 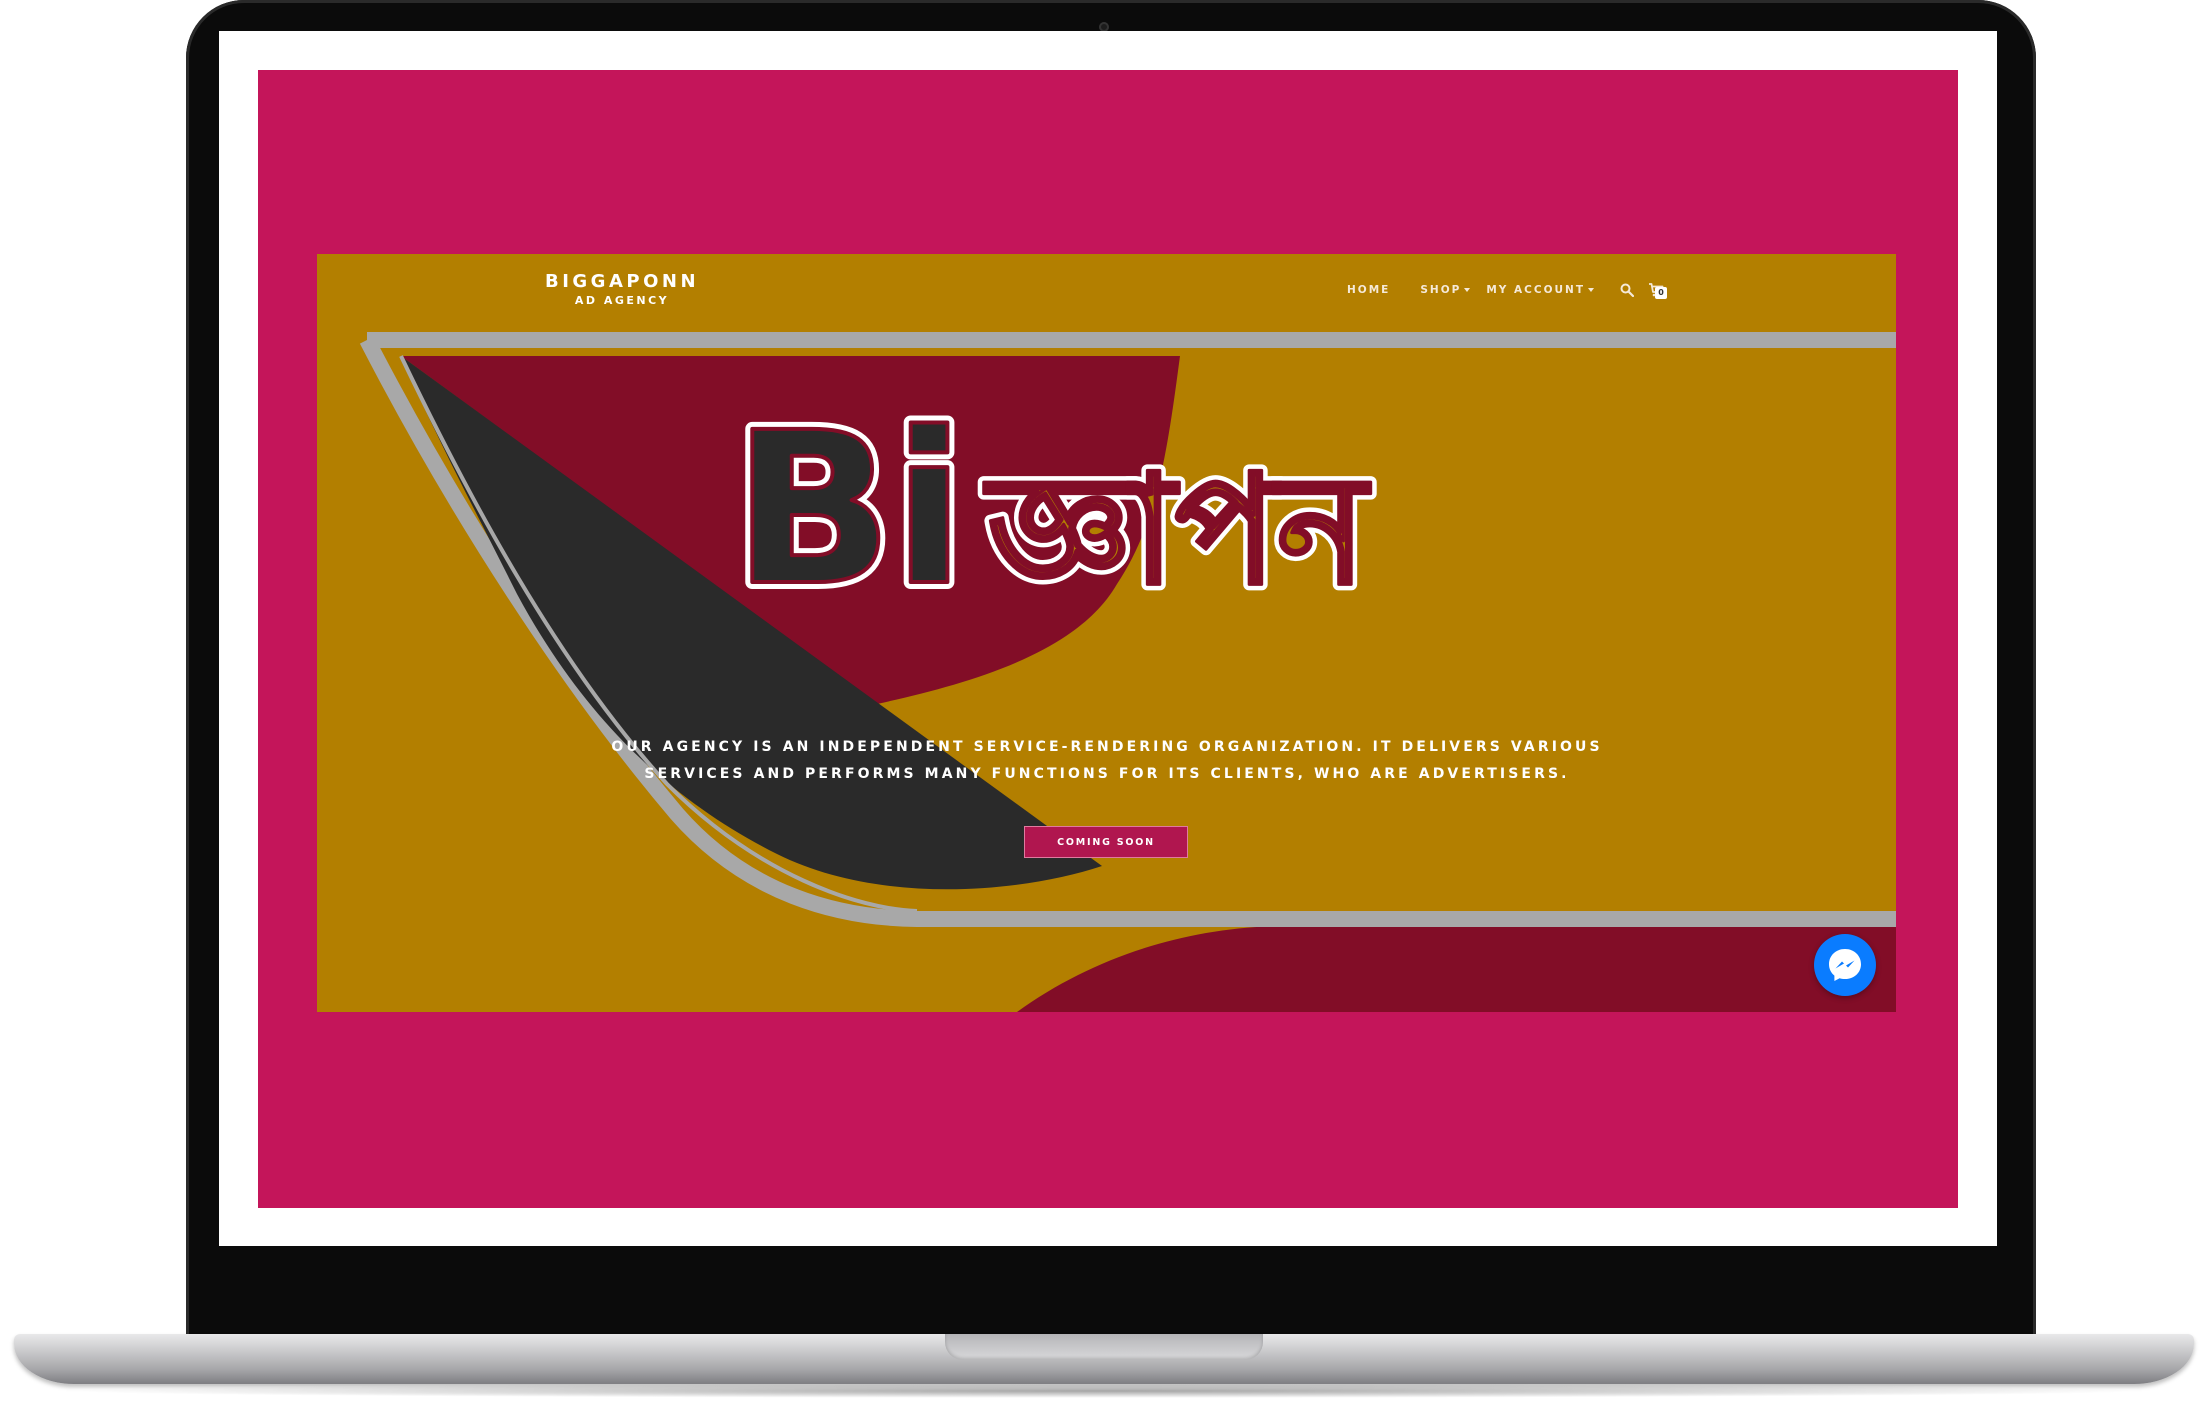 I want to click on search-icon, so click(x=1627, y=290).